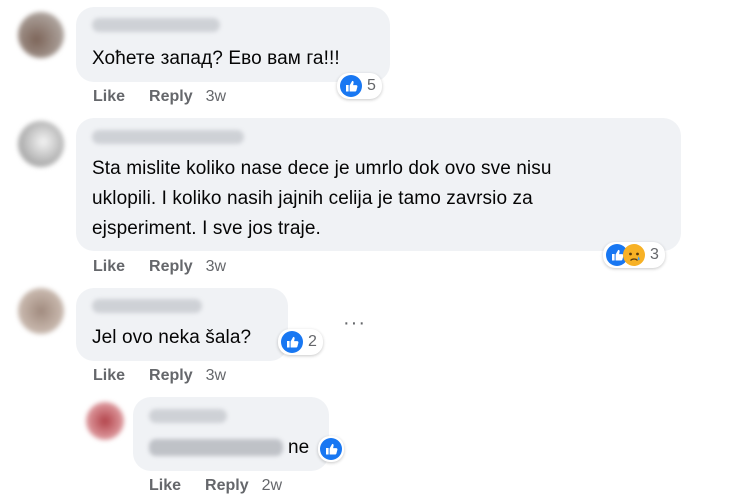 This screenshot has width=737, height=500. I want to click on more-options-icon: ···, so click(354, 323).